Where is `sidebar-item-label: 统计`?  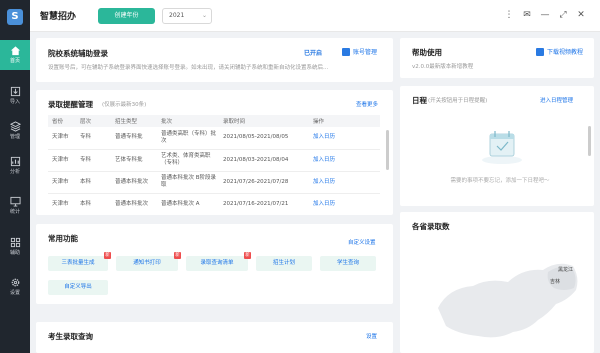
sidebar-item-label: 统计 is located at coordinates (14, 212).